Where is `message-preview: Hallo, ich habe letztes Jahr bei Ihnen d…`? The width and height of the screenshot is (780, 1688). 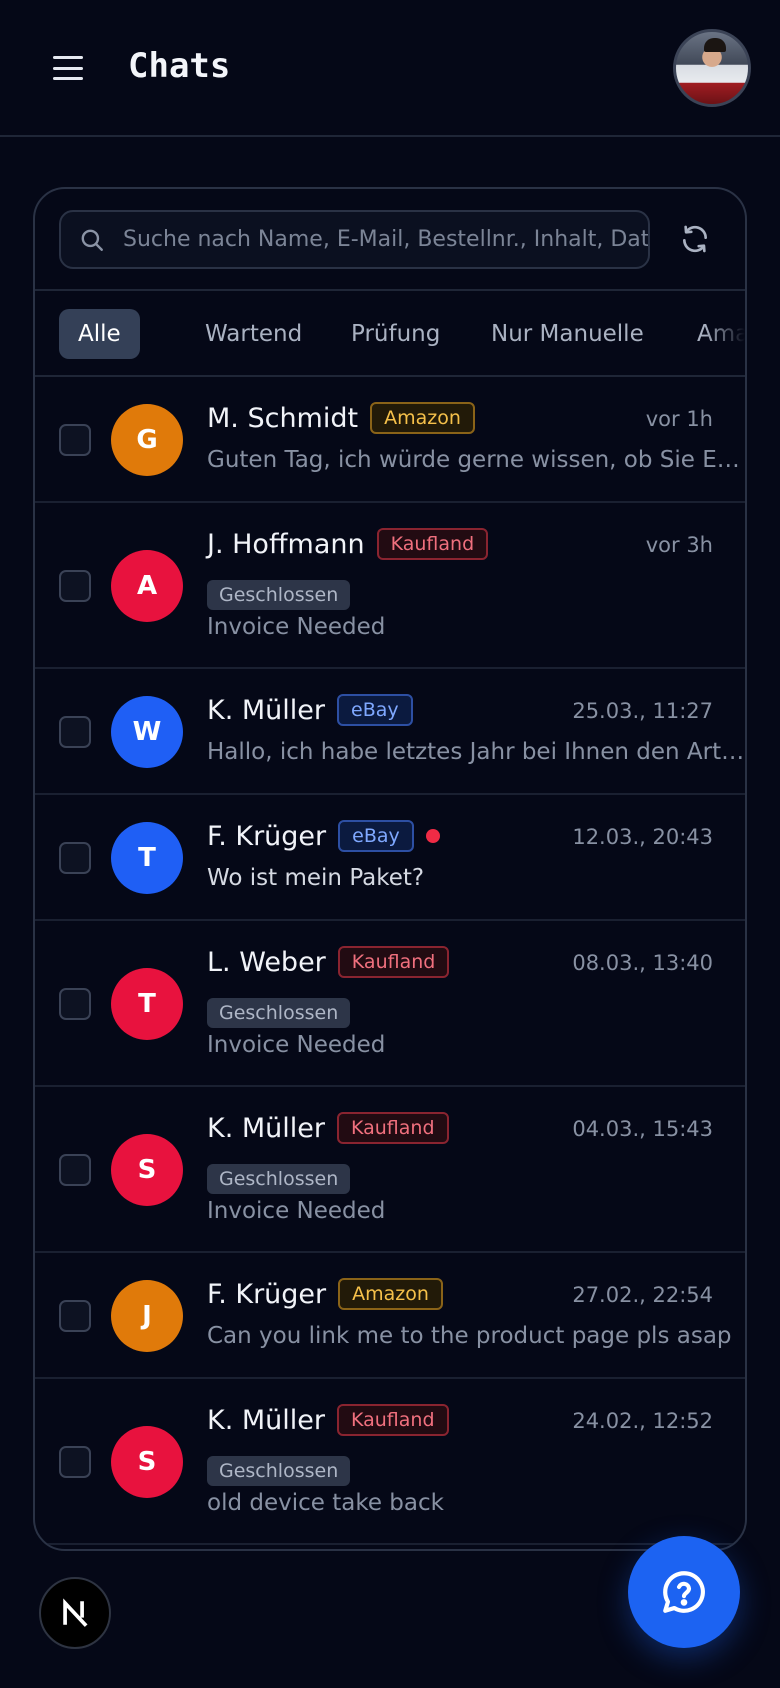
message-preview: Hallo, ich habe letztes Jahr bei Ihnen d… is located at coordinates (476, 752).